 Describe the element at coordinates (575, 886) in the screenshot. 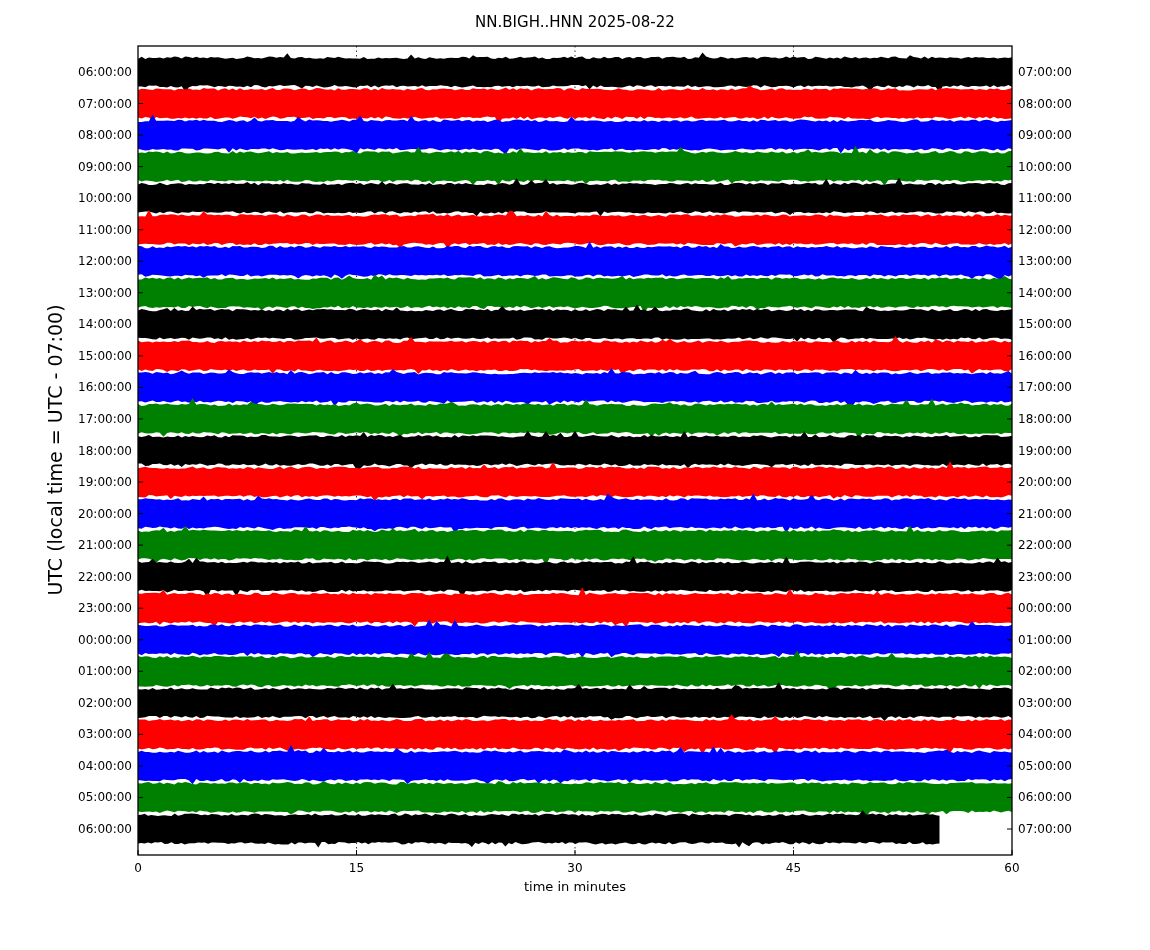

I see `x-axis-label: time in minutes` at that location.